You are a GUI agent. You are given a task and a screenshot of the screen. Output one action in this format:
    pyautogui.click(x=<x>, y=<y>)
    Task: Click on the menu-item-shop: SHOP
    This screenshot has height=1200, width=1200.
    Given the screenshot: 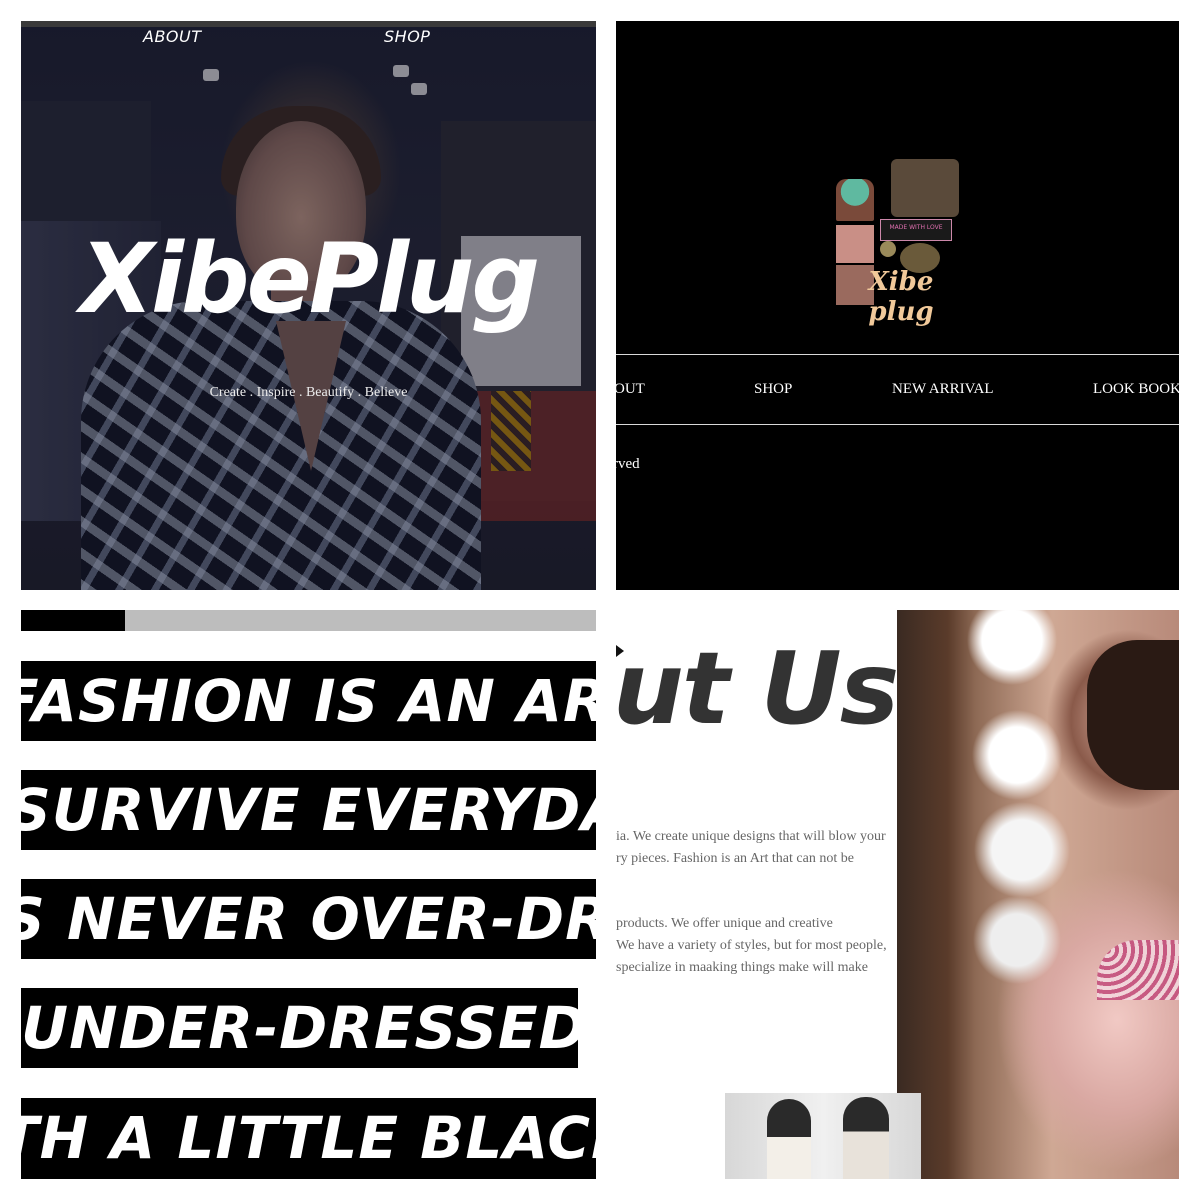 What is the action you would take?
    pyautogui.click(x=773, y=389)
    